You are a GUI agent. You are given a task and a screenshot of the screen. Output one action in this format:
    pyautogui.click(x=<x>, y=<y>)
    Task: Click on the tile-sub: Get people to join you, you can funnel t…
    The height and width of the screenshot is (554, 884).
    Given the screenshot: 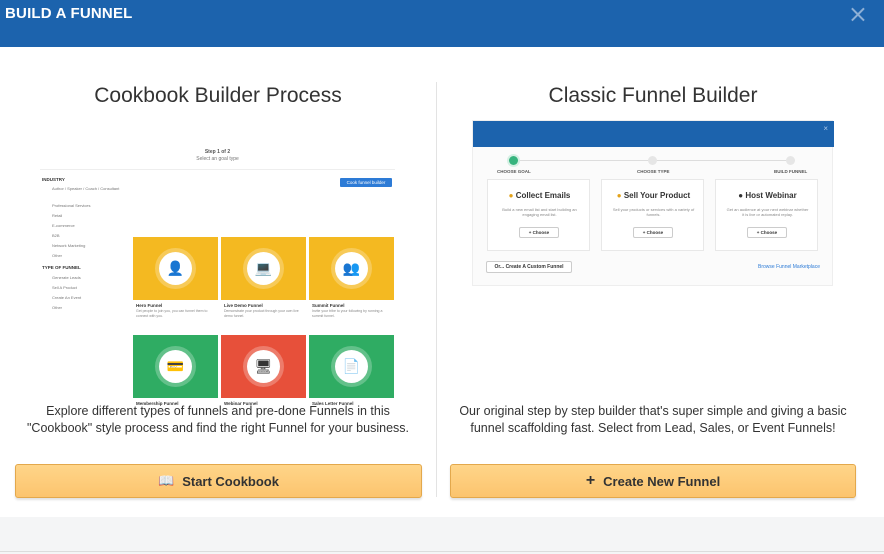 What is the action you would take?
    pyautogui.click(x=172, y=313)
    